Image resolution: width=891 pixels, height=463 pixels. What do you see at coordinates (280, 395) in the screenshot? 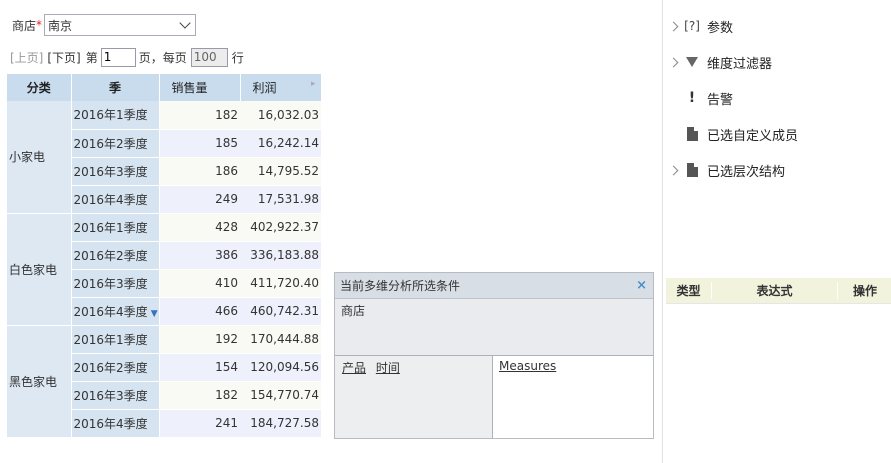
I see `profit-cell: 154,770.74` at bounding box center [280, 395].